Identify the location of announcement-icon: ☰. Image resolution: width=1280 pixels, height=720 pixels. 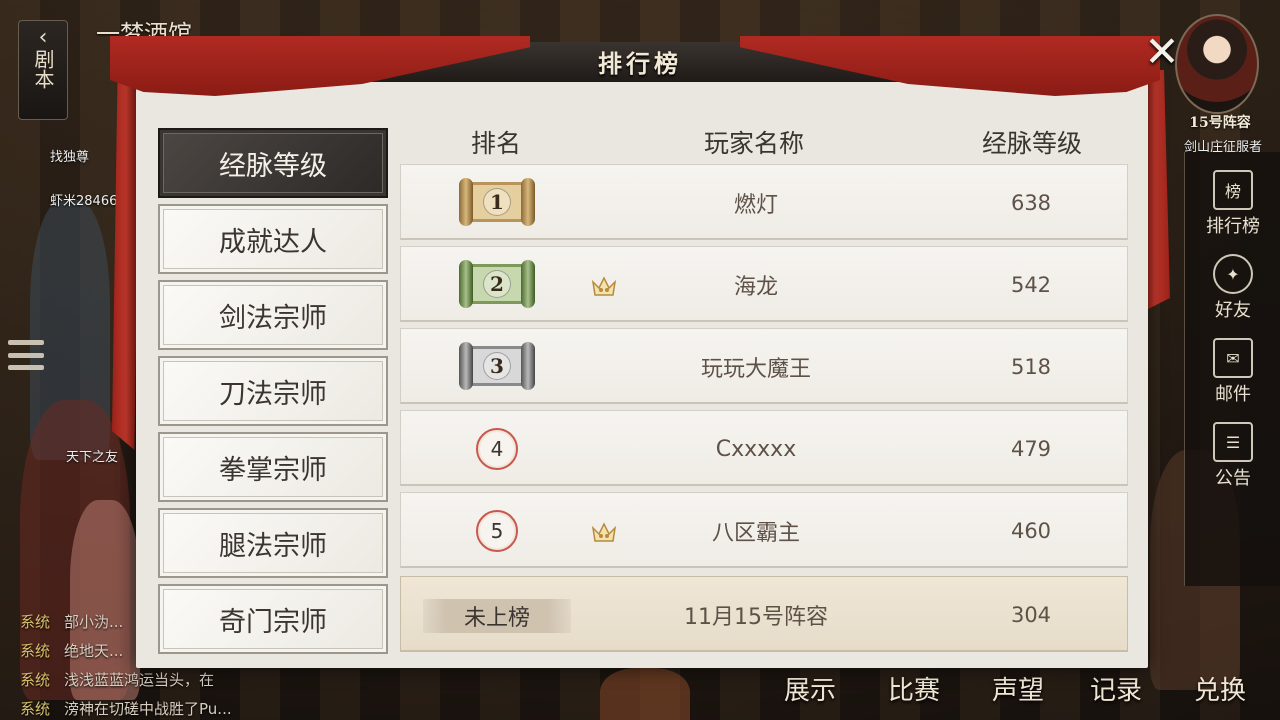
(1233, 442).